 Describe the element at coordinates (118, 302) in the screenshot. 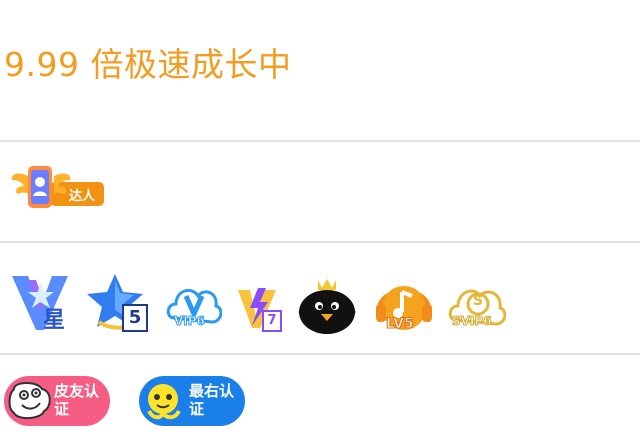

I see `super-vip-badge: 5` at that location.